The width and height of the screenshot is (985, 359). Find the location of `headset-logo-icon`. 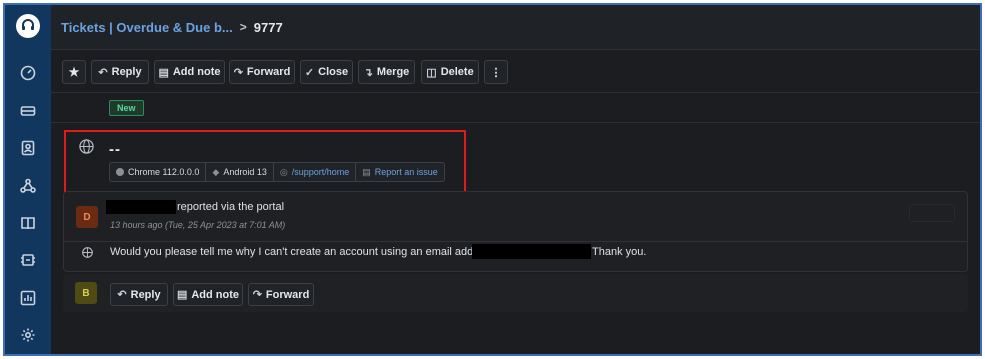

headset-logo-icon is located at coordinates (28, 24).